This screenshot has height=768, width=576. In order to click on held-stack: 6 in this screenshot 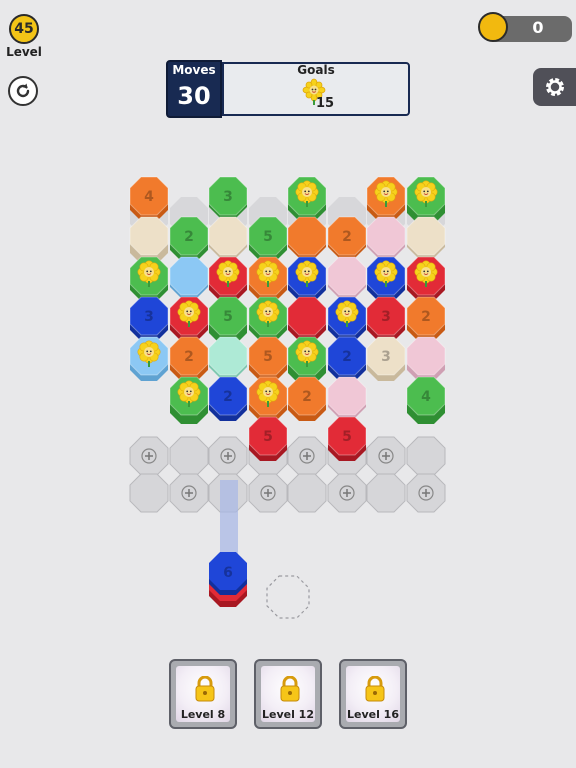, I will do `click(228, 579)`.